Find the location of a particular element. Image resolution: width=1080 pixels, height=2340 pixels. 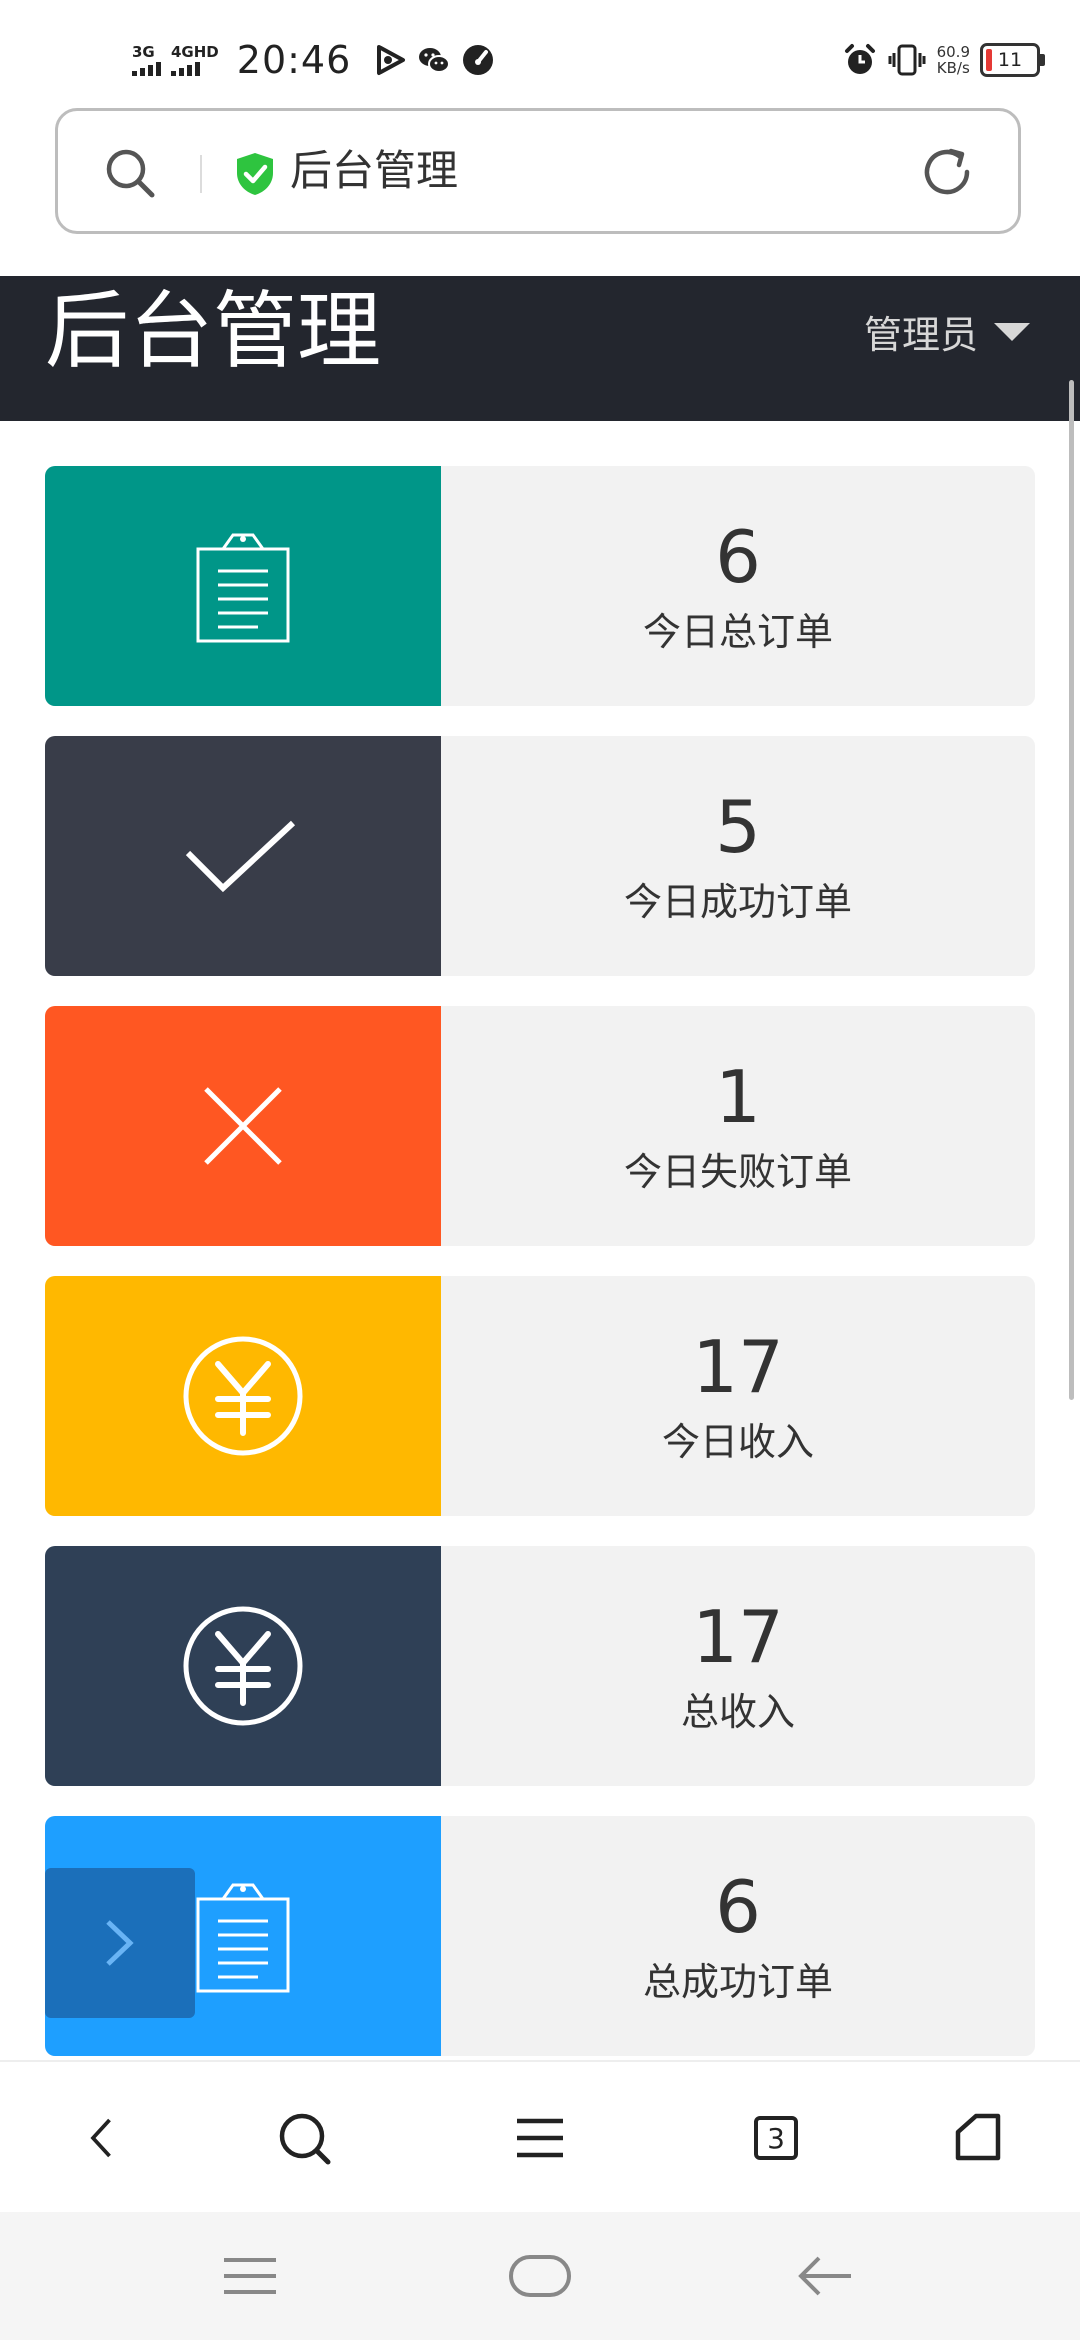

recent-apps-button is located at coordinates (250, 2276).